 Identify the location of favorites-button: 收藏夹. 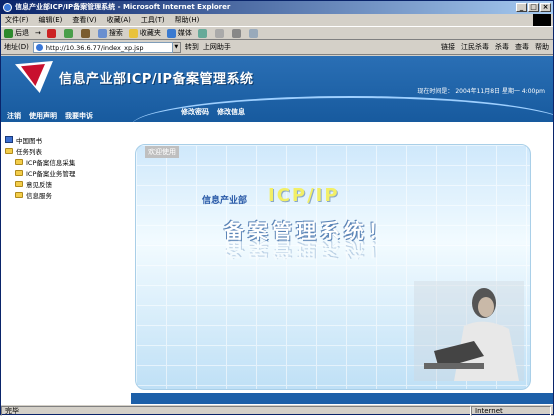
(144, 33).